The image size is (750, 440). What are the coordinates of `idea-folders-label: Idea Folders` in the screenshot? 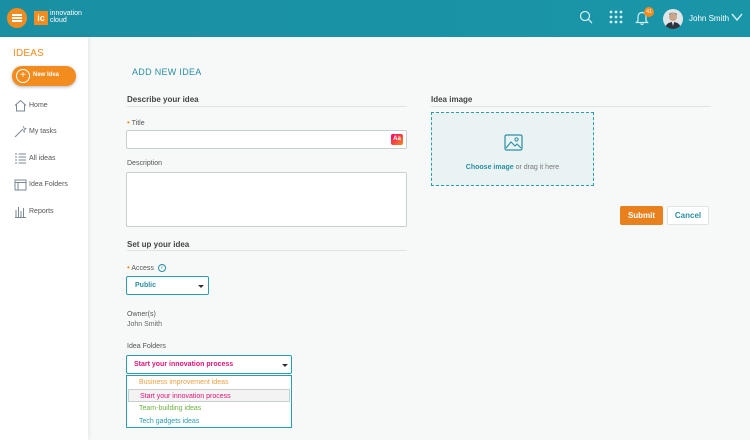 It's located at (146, 346).